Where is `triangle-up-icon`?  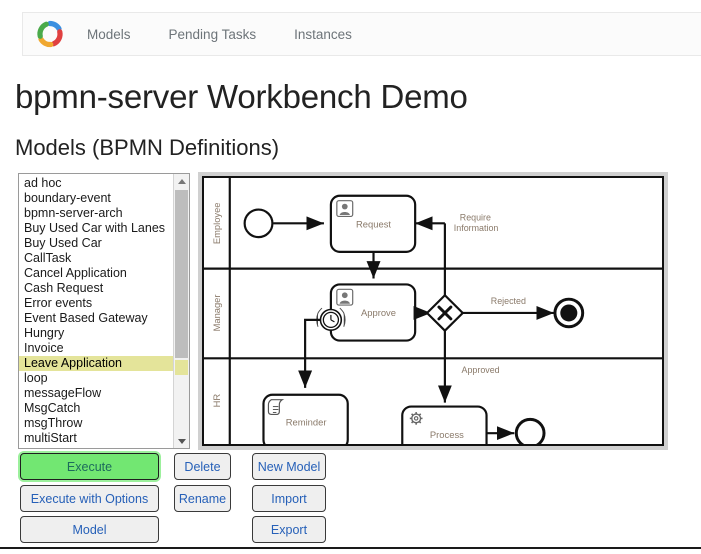 triangle-up-icon is located at coordinates (181, 181).